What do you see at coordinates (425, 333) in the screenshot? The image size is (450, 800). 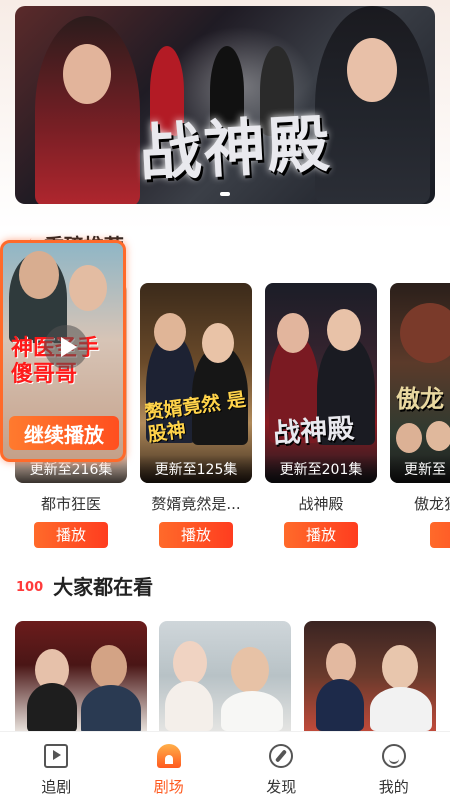 I see `poster-dragon` at bounding box center [425, 333].